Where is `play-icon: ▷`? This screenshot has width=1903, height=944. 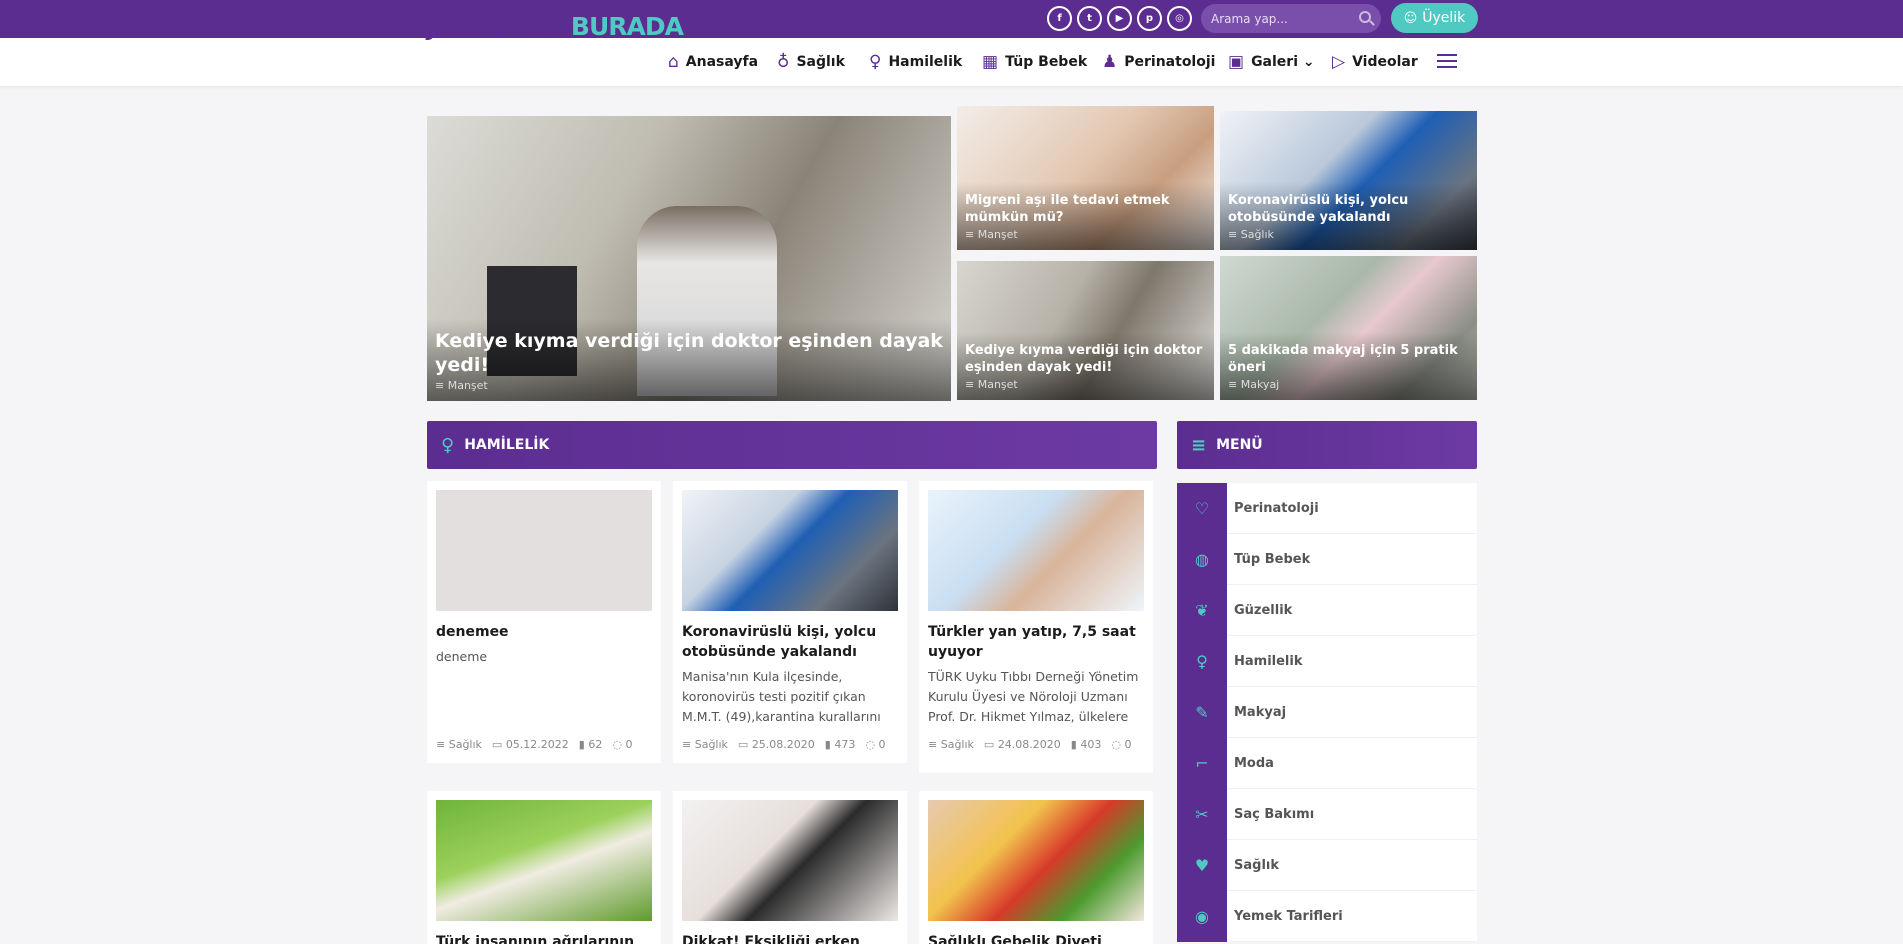
play-icon: ▷ is located at coordinates (1339, 61).